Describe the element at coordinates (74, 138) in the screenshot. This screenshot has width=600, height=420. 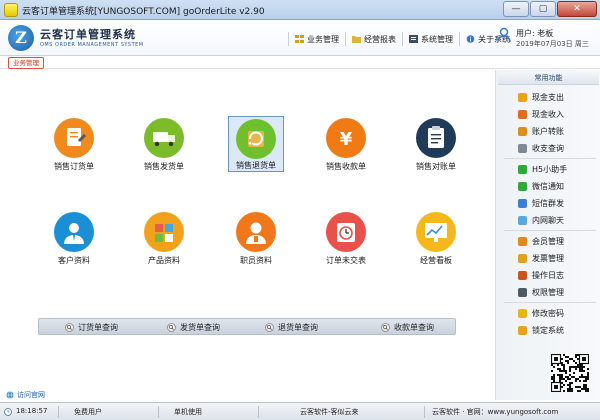
I see `order-icon` at that location.